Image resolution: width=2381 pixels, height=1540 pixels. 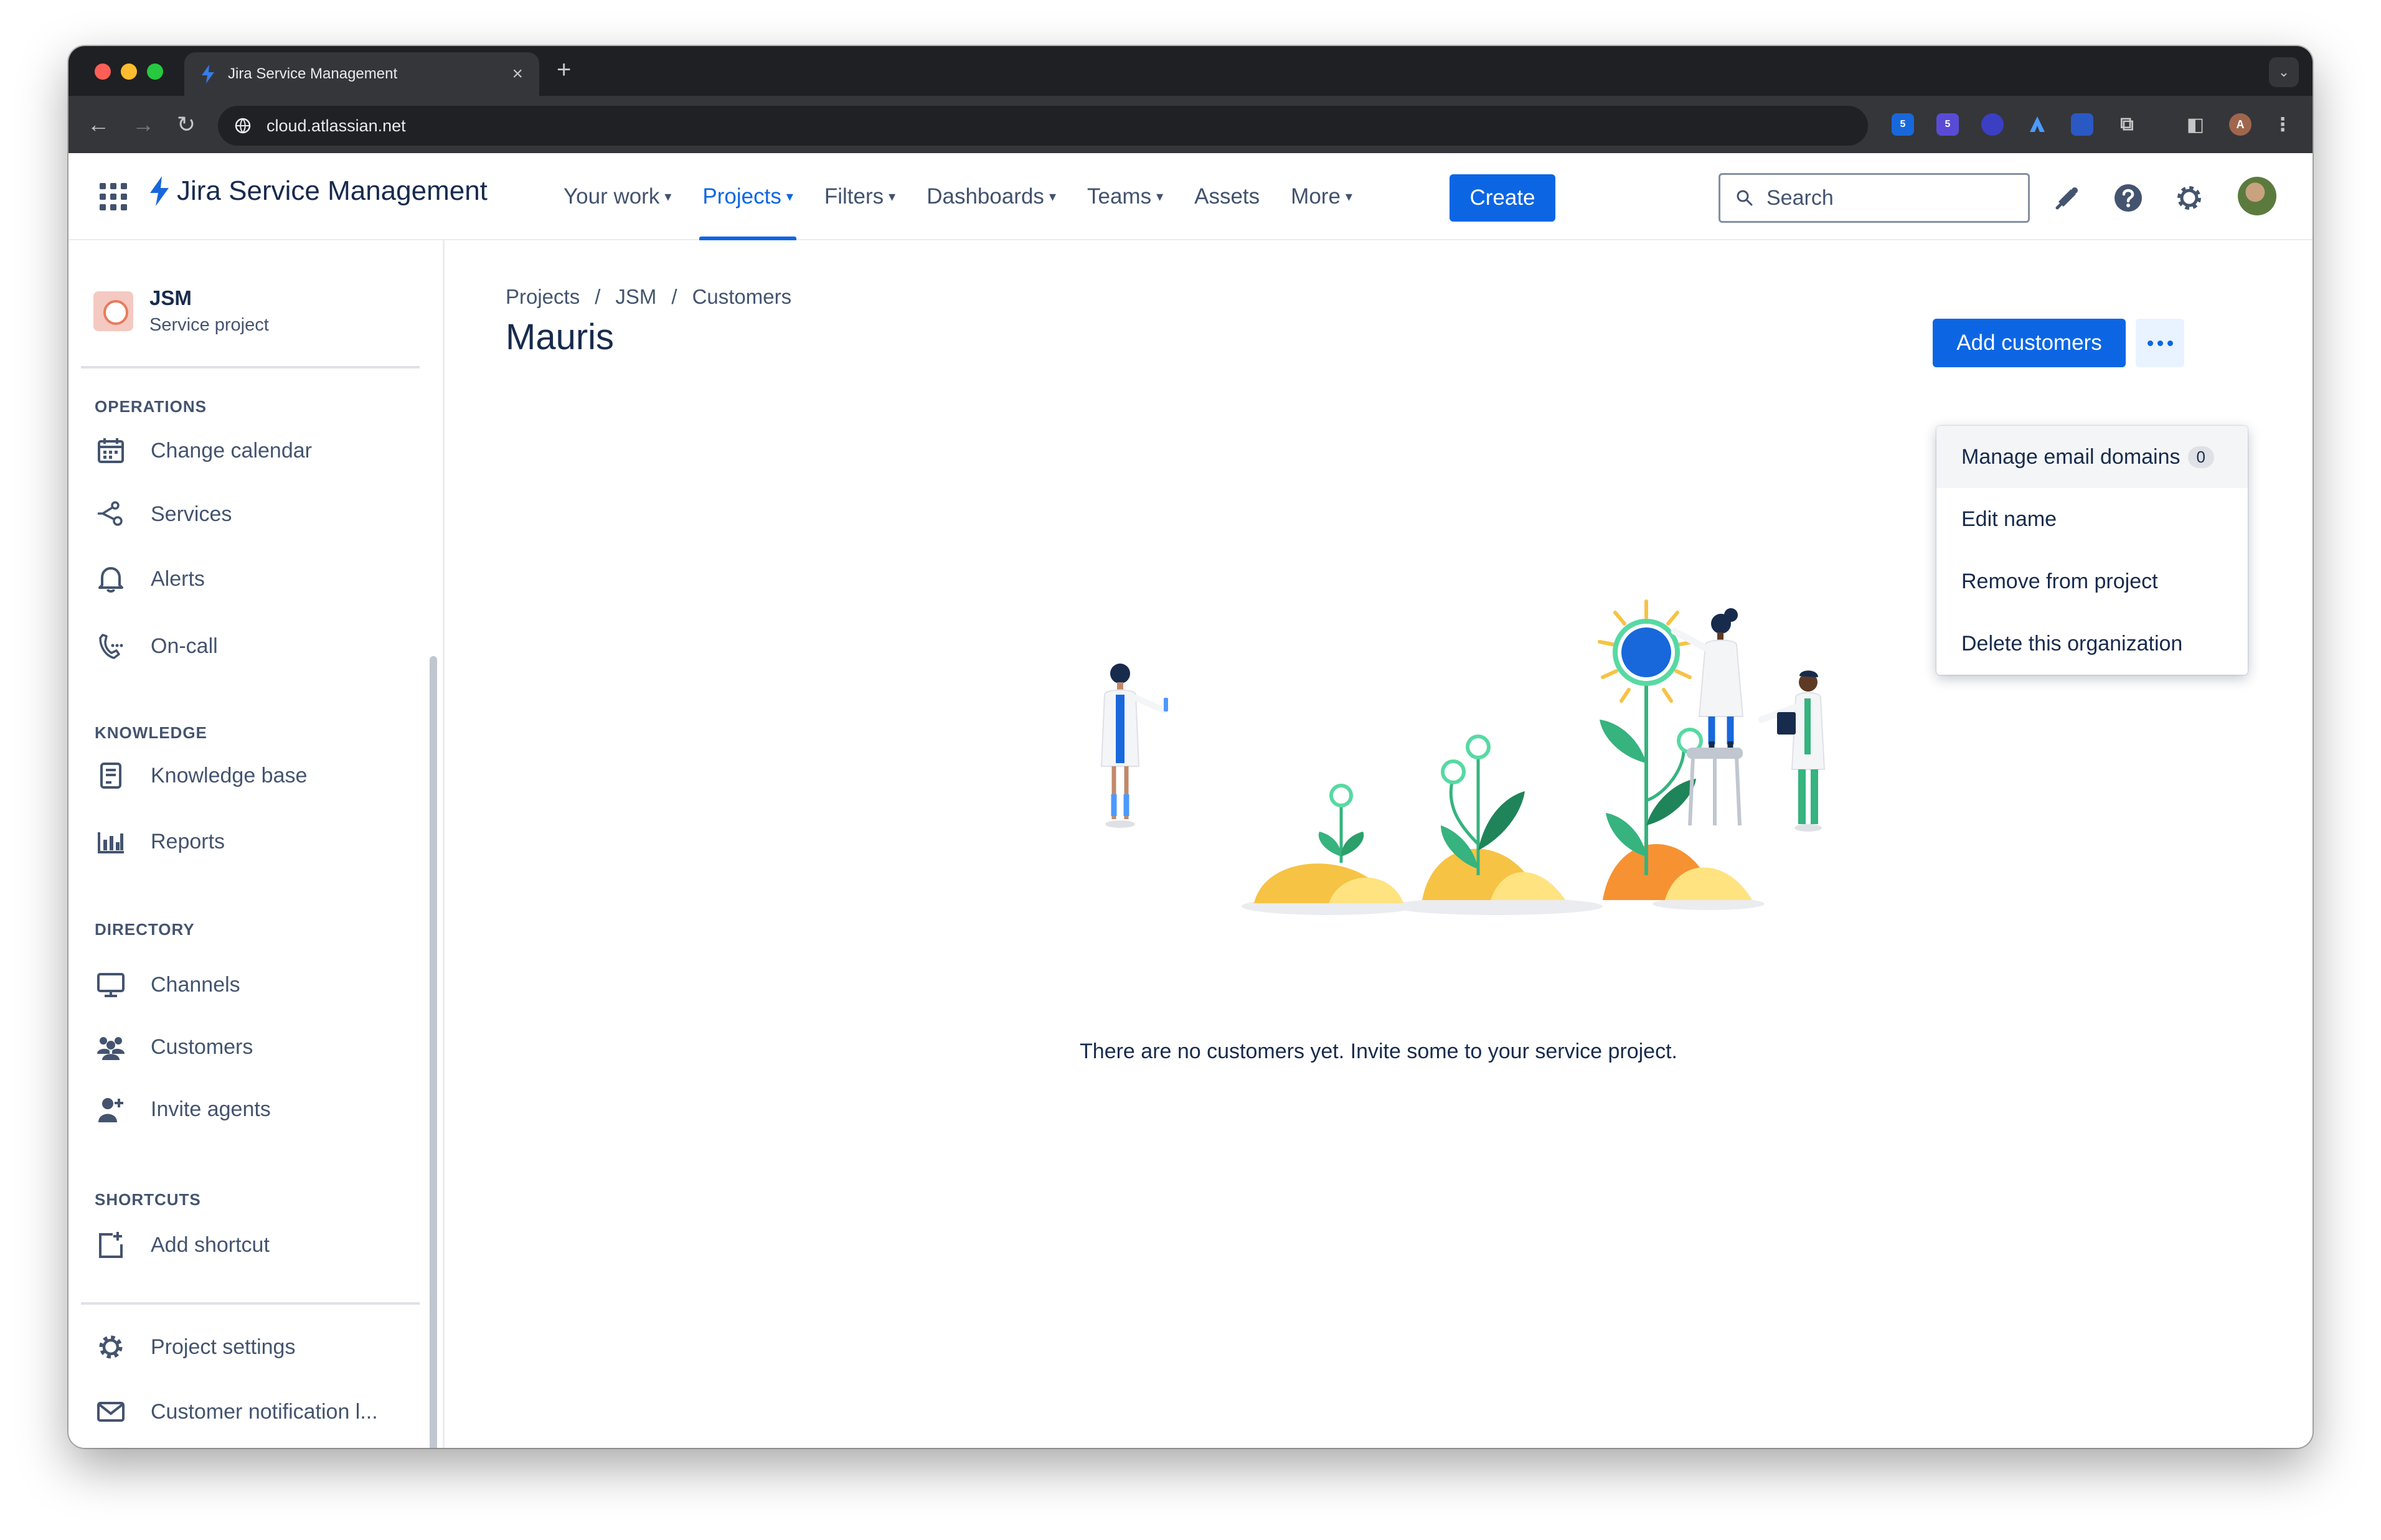 What do you see at coordinates (2067, 198) in the screenshot?
I see `notifications-megaphone-icon` at bounding box center [2067, 198].